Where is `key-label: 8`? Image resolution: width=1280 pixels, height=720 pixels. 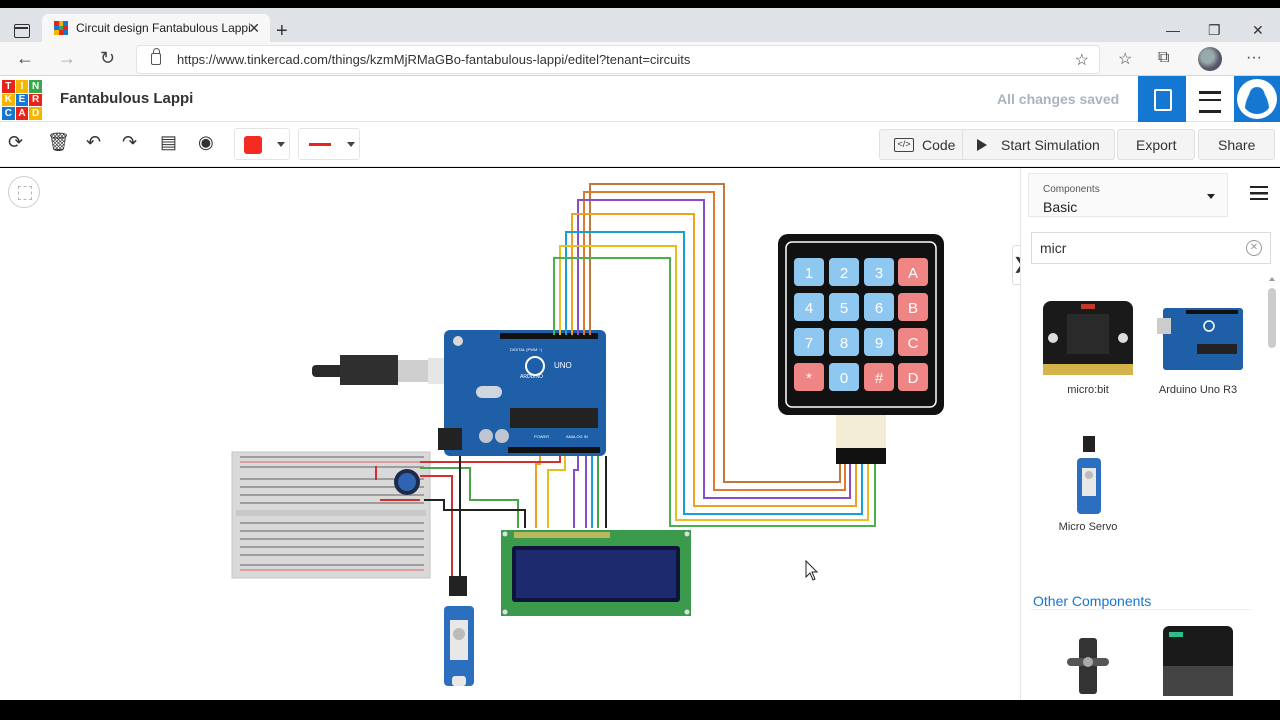 key-label: 8 is located at coordinates (844, 343).